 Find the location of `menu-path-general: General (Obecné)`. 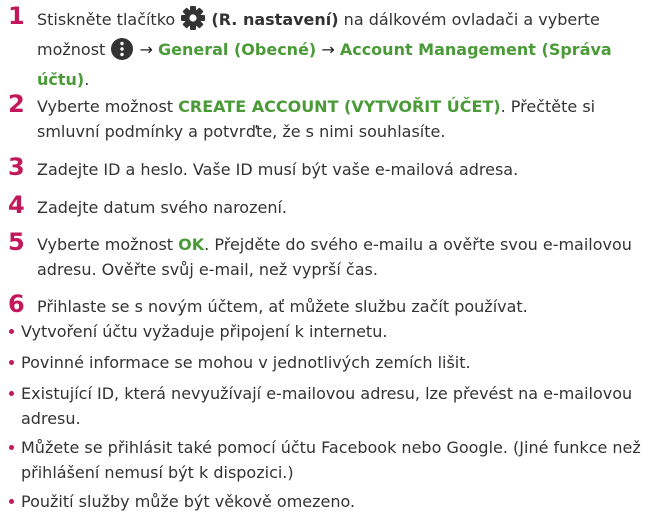

menu-path-general: General (Obecné) is located at coordinates (237, 49).